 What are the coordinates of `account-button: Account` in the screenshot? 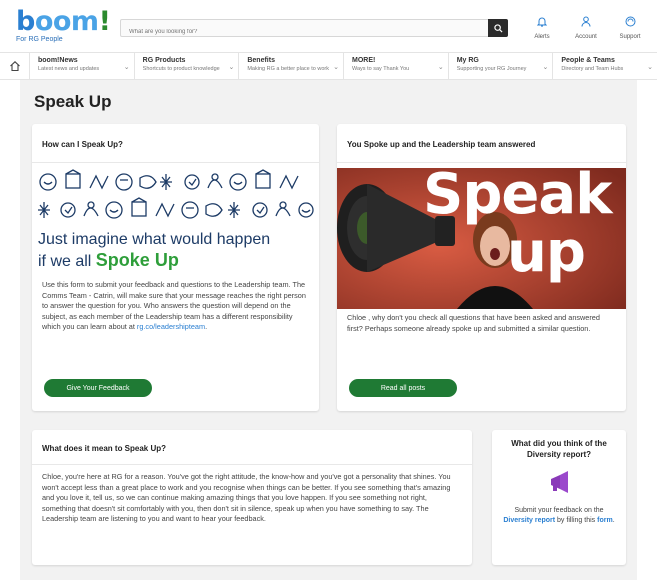 It's located at (586, 27).